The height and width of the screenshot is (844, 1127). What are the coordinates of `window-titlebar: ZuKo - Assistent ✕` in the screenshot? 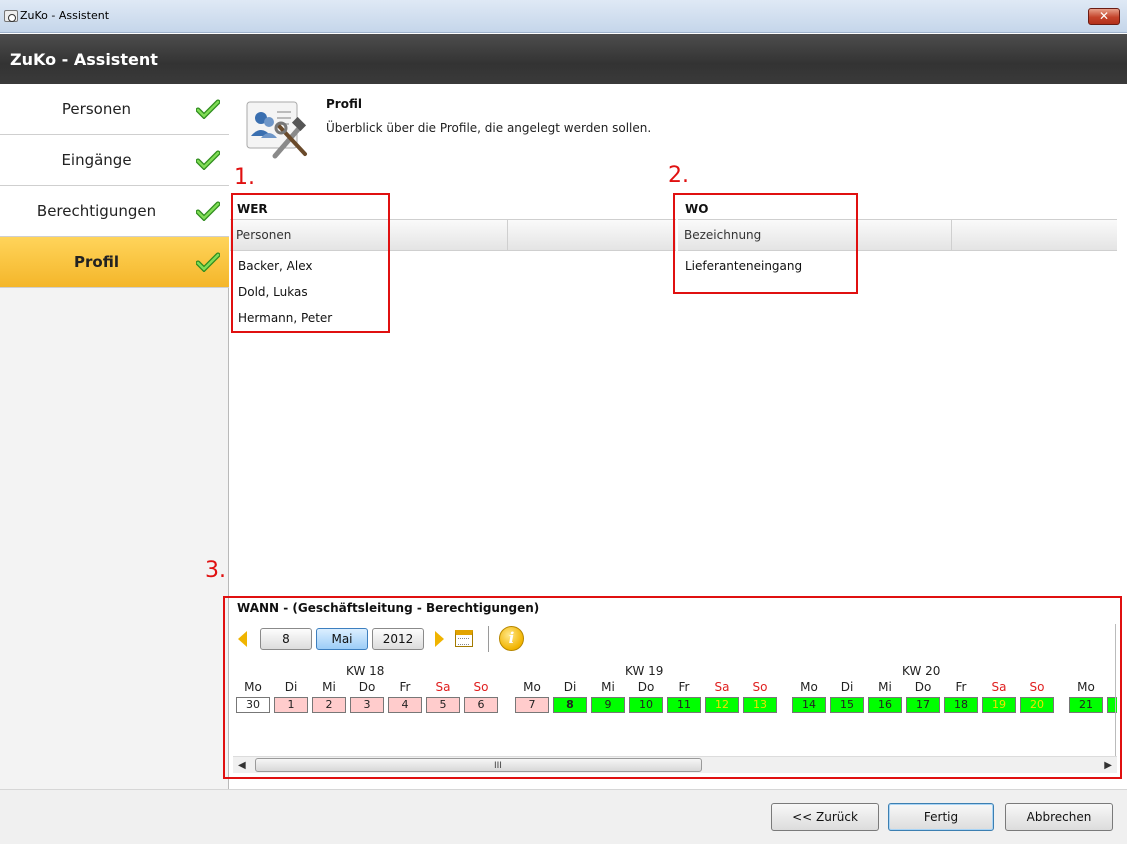 It's located at (563, 16).